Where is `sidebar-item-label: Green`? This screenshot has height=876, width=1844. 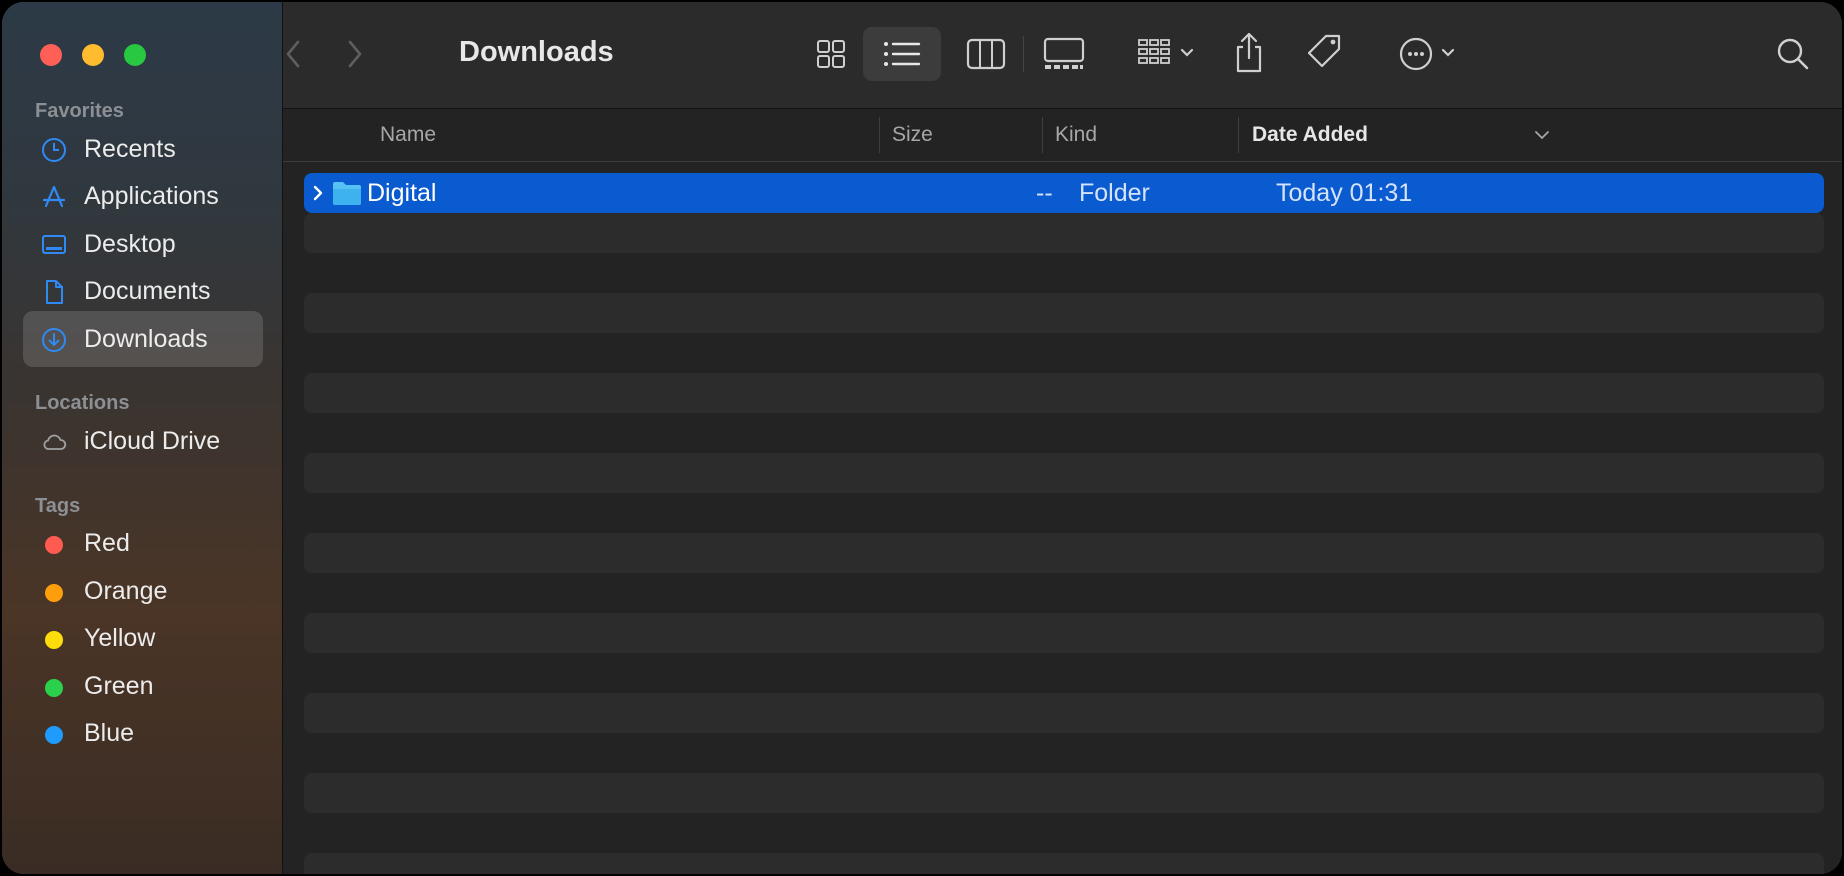 sidebar-item-label: Green is located at coordinates (119, 685).